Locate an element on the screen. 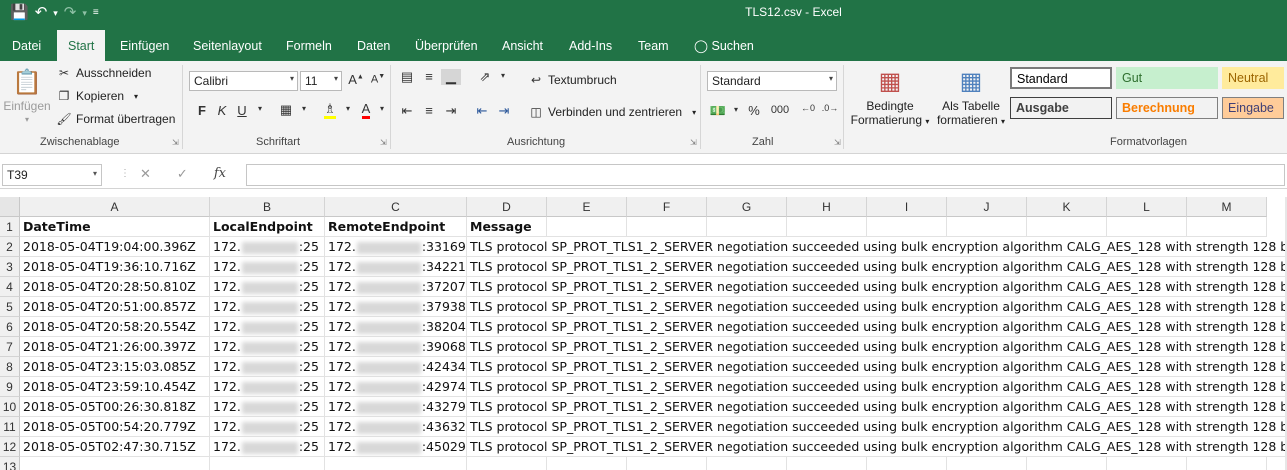 The image size is (1287, 470). row-header-13: 13 is located at coordinates (10, 463).